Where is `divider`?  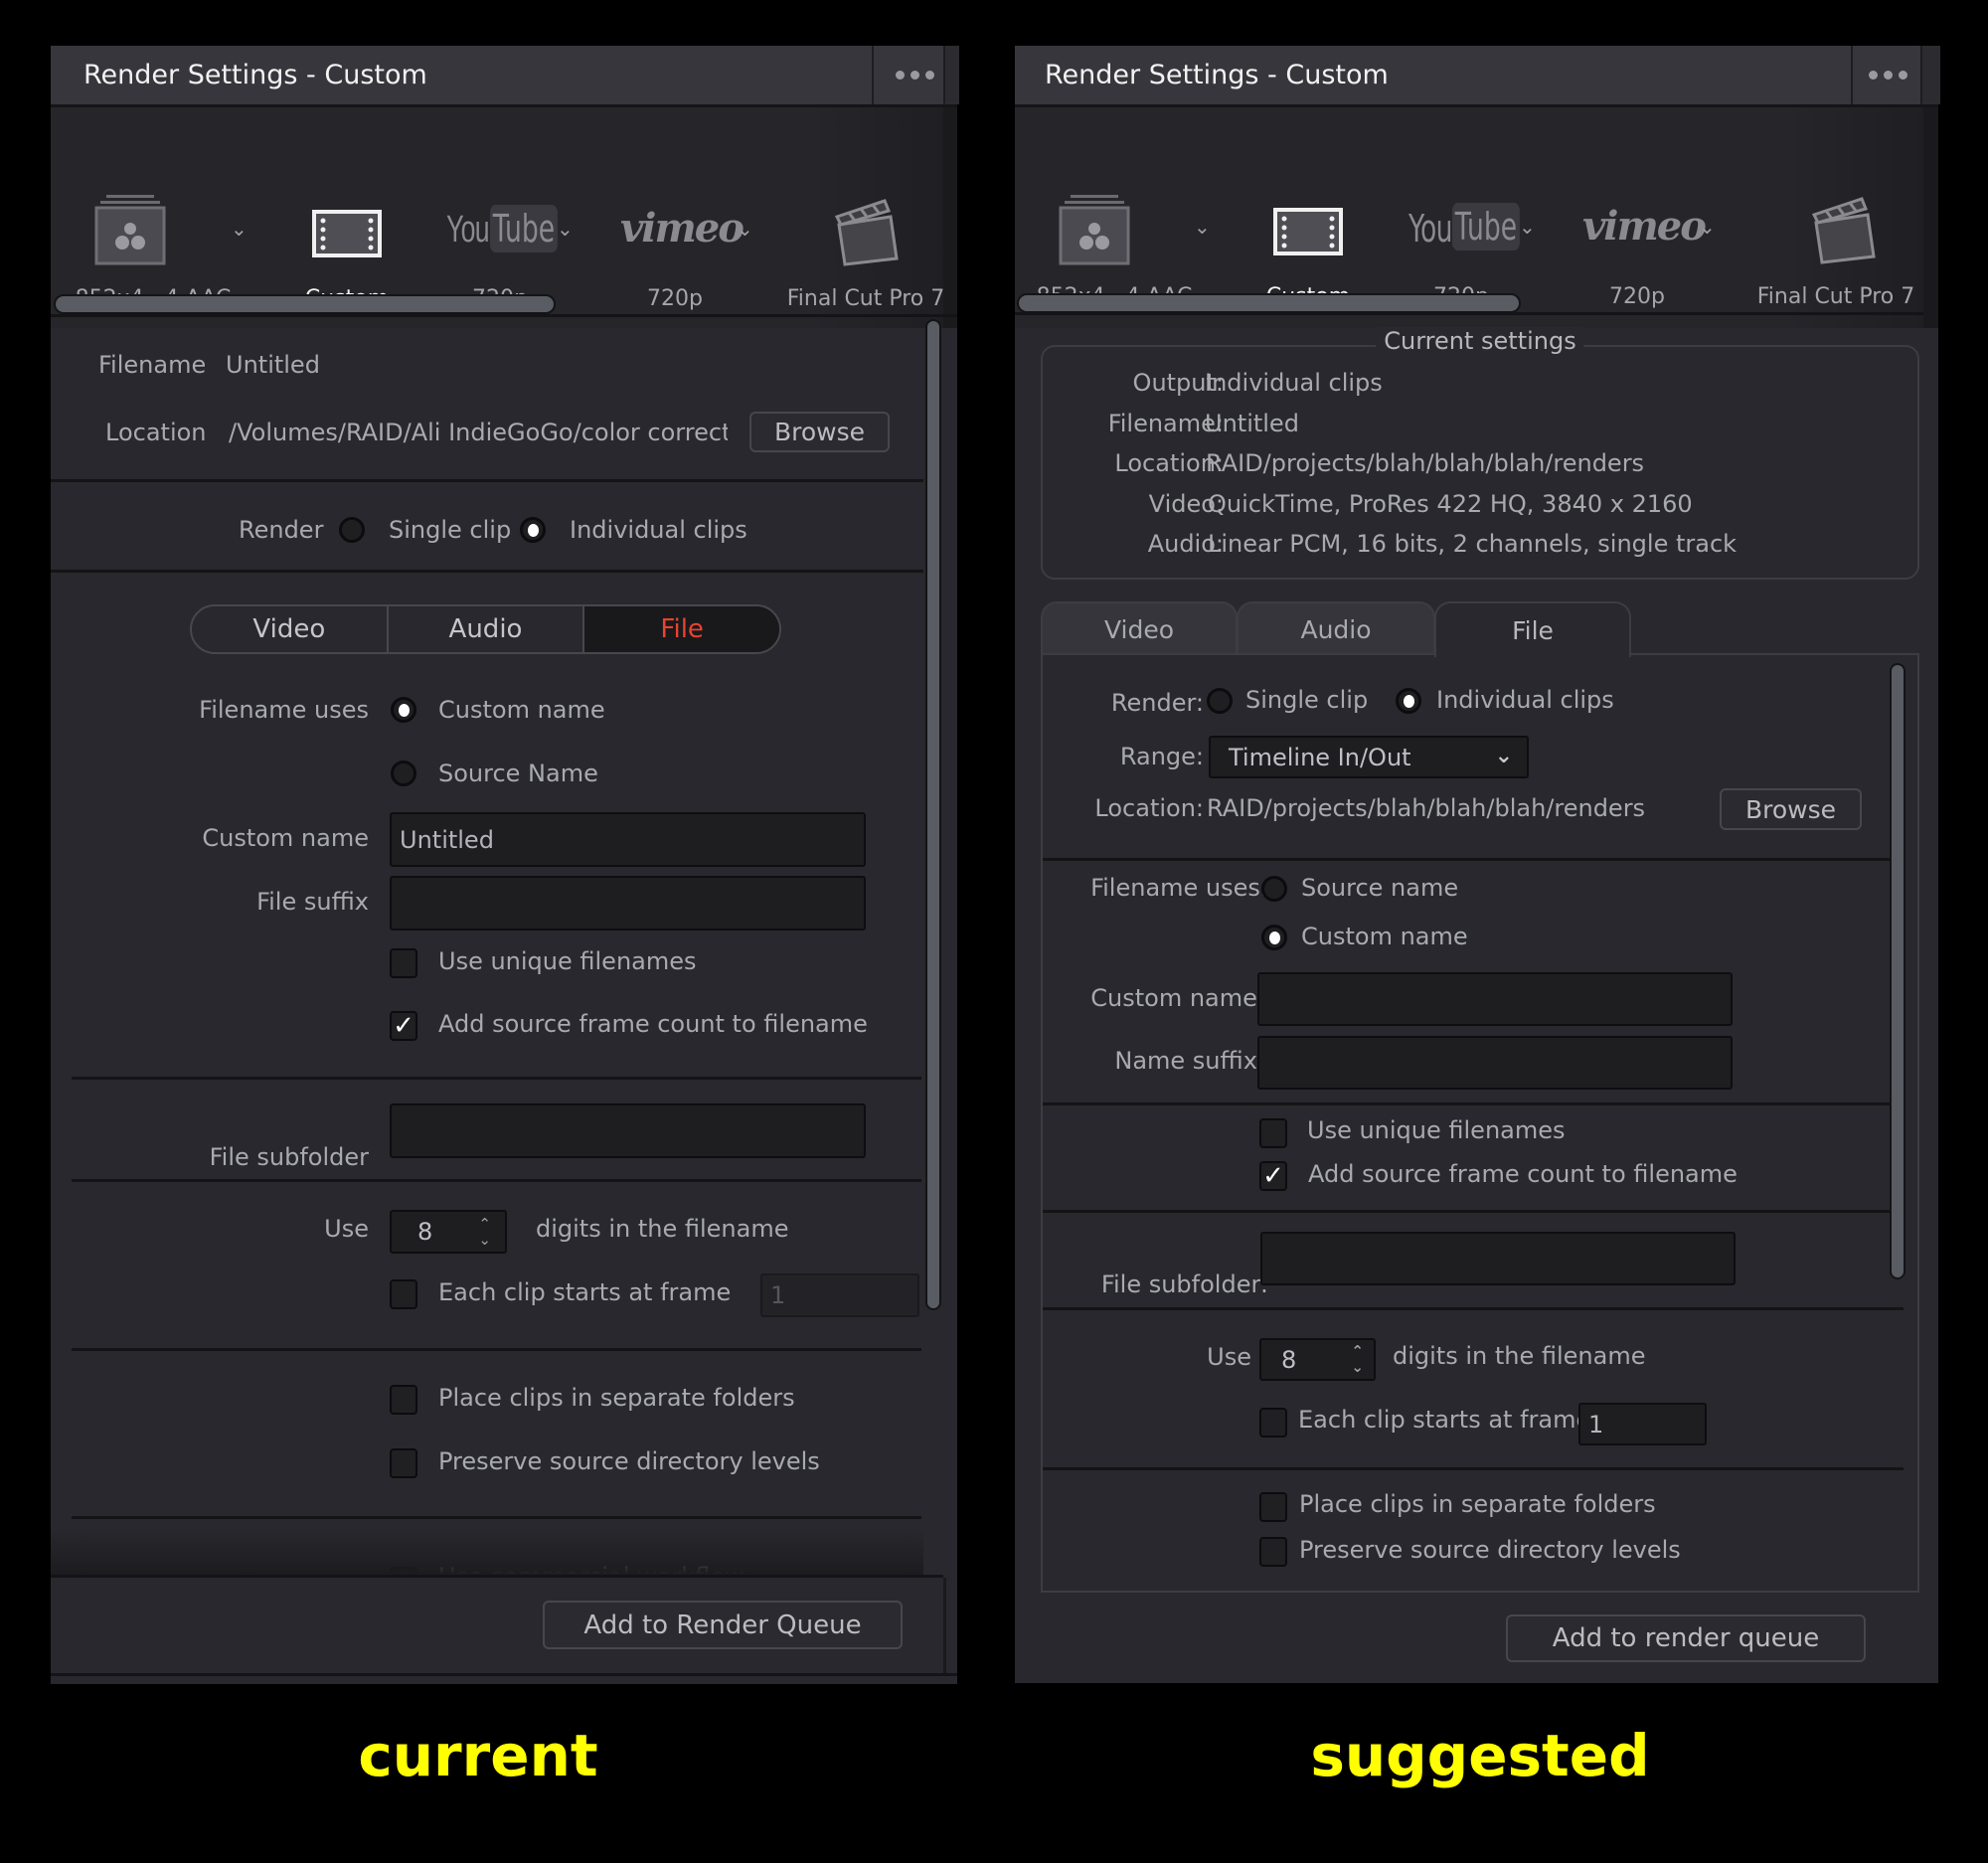
divider is located at coordinates (496, 1078).